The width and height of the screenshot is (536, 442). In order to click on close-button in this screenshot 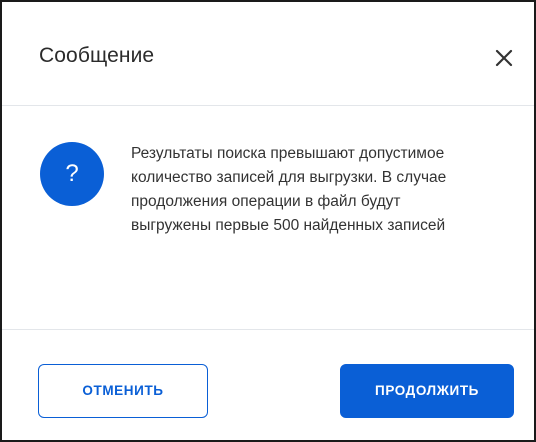, I will do `click(504, 58)`.